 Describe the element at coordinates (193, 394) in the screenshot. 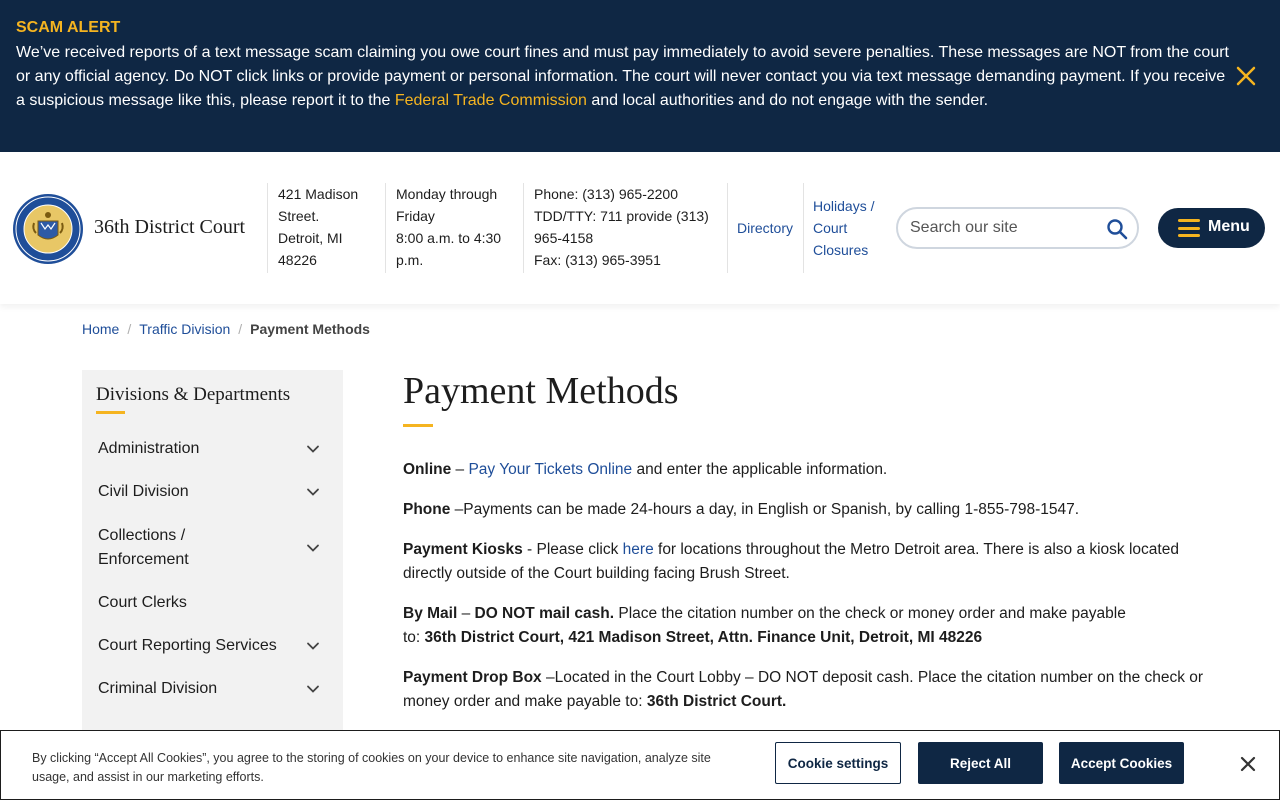

I see `sidebar-title: Divisions & Departments` at that location.